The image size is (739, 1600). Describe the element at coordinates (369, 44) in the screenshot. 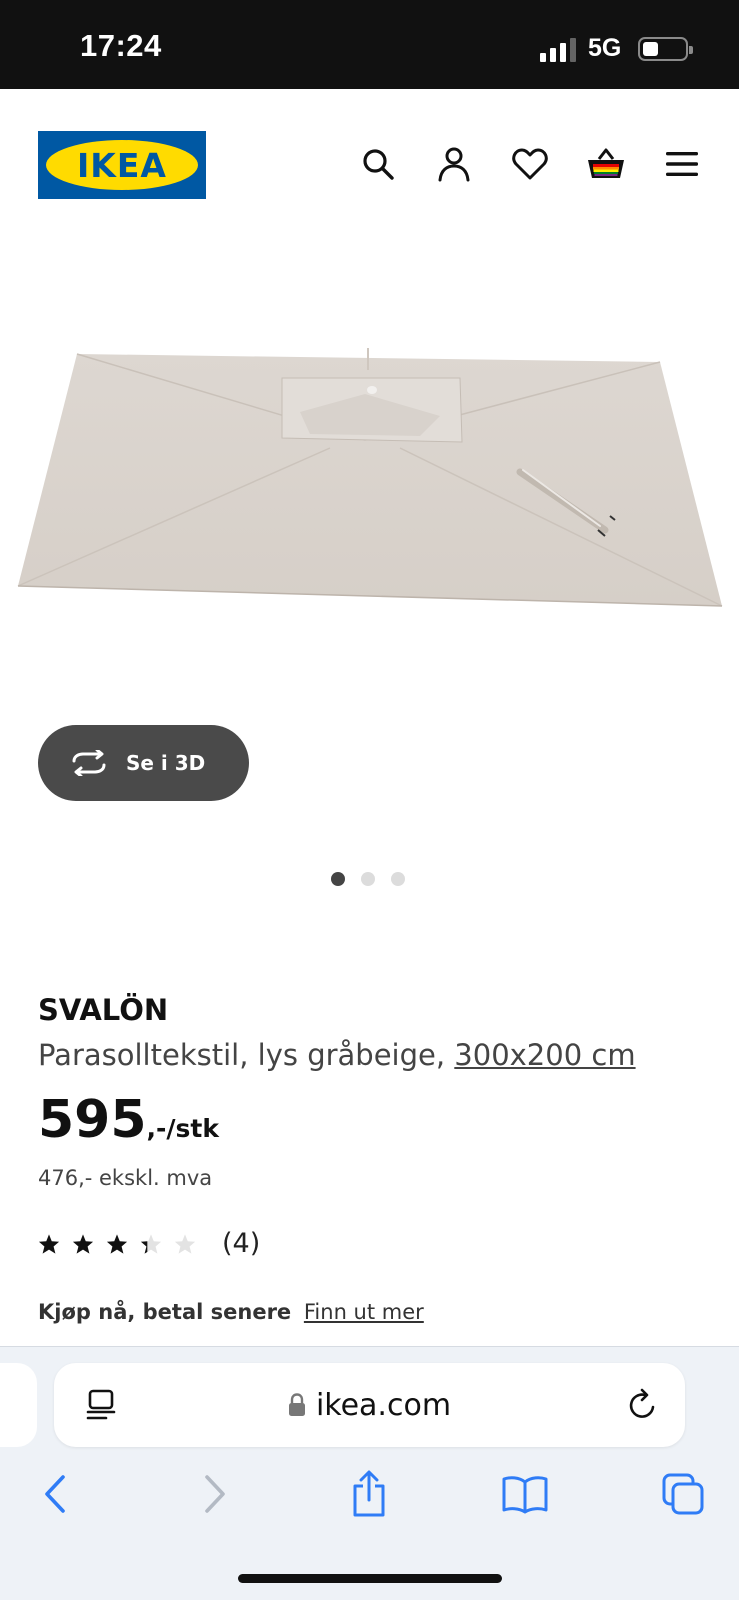

I see `status-bar: 17:24 5G` at that location.